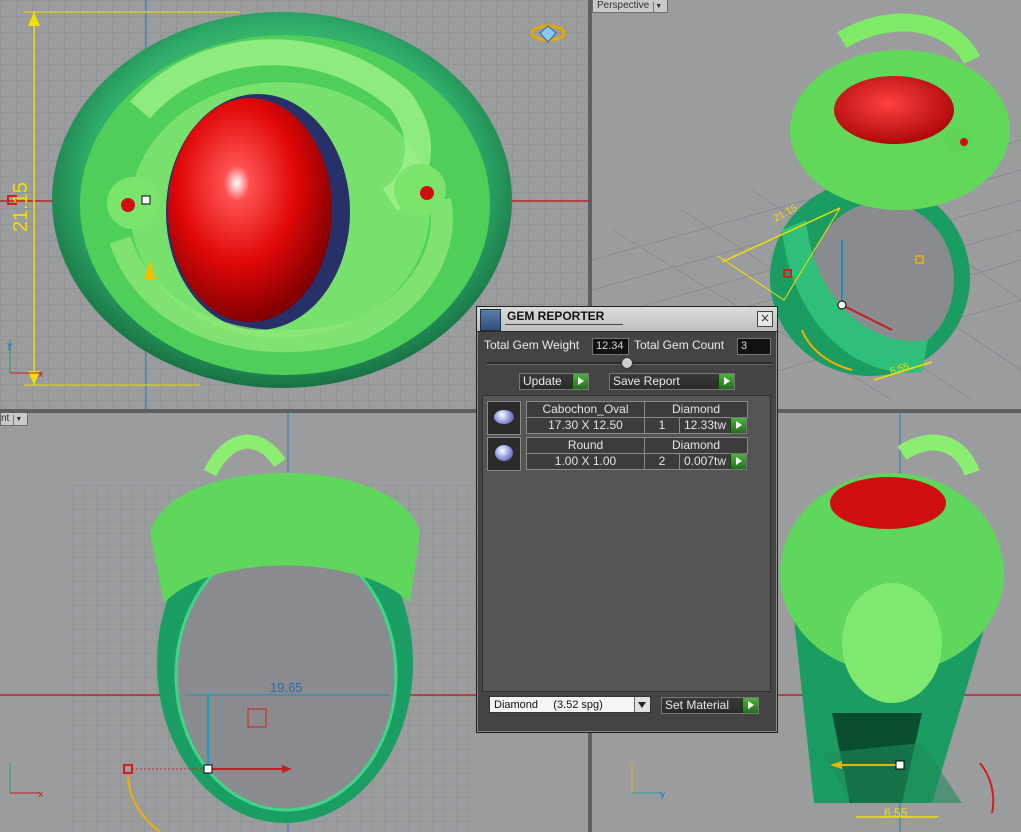  I want to click on set-material-button: Set Material, so click(710, 705).